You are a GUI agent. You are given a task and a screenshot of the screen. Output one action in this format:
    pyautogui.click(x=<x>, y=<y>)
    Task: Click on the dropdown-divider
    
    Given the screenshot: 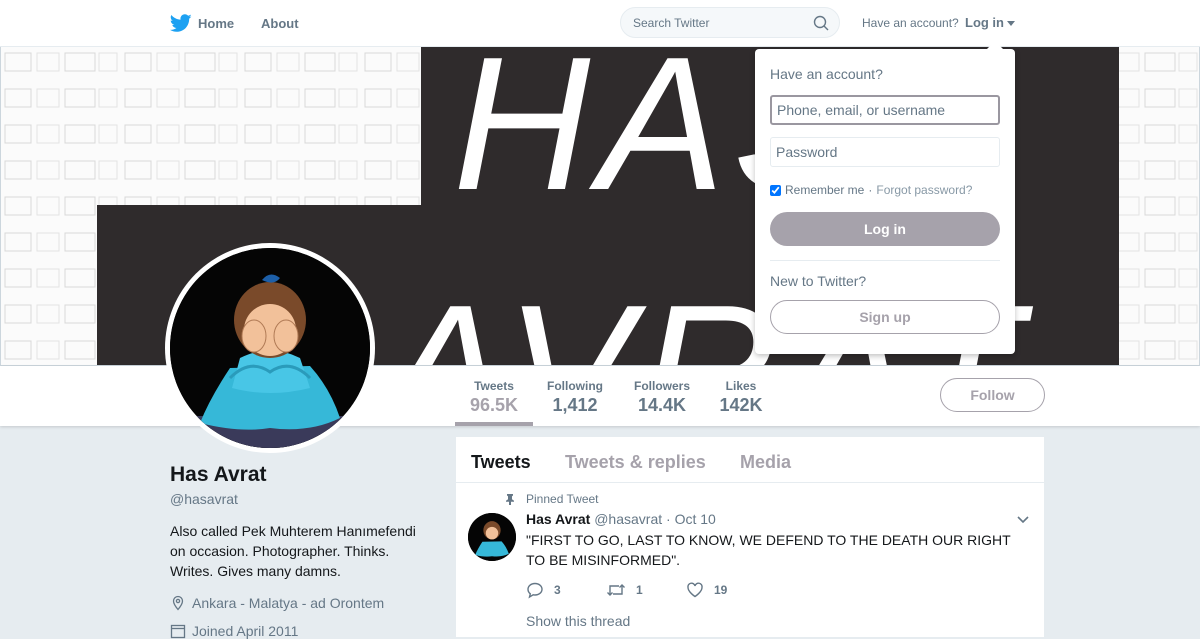 What is the action you would take?
    pyautogui.click(x=885, y=260)
    